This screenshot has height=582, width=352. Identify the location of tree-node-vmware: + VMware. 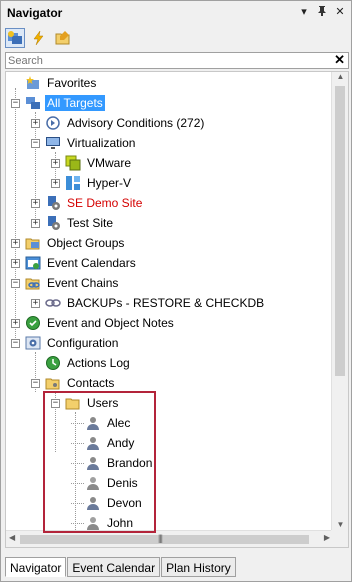
(92, 163).